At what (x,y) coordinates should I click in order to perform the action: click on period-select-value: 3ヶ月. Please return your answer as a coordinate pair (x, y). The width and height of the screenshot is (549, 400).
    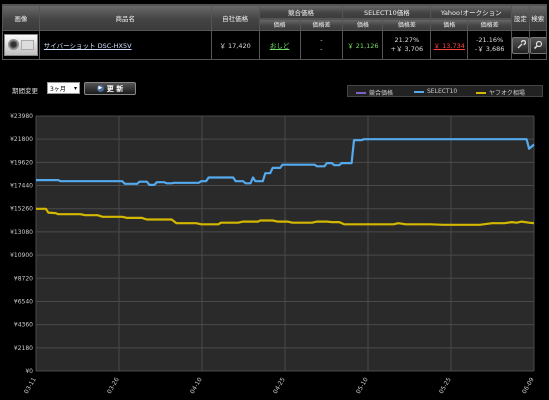
    Looking at the image, I should click on (58, 89).